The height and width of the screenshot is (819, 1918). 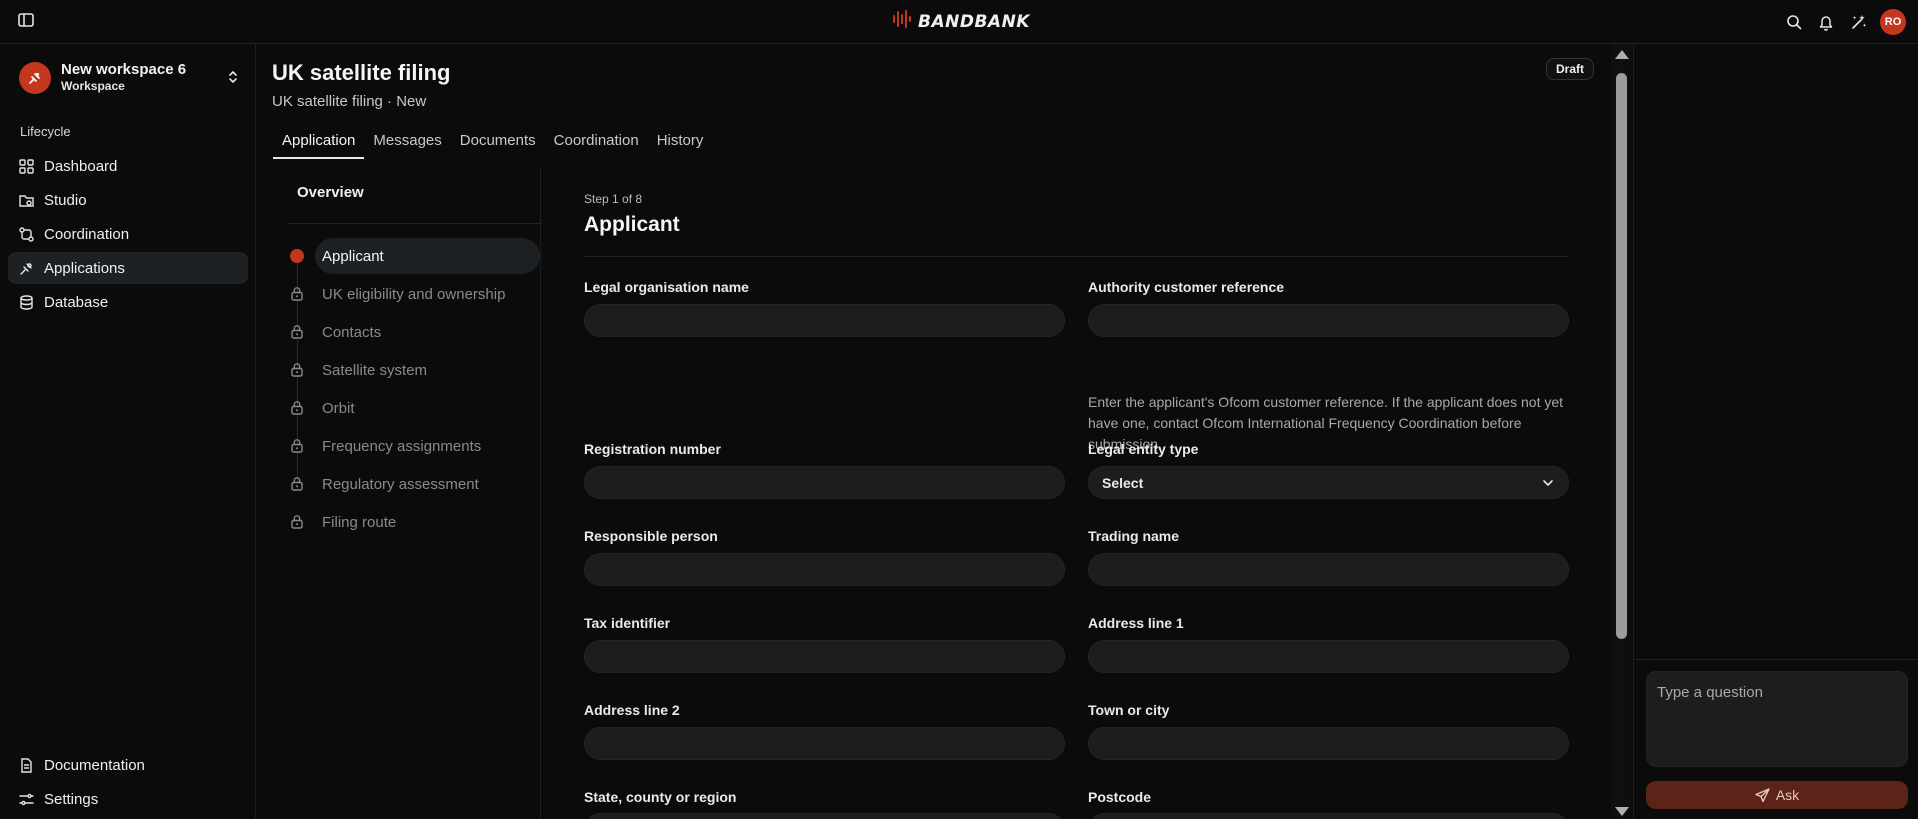 I want to click on authority-ref-label: Authority customer reference, so click(x=1186, y=287).